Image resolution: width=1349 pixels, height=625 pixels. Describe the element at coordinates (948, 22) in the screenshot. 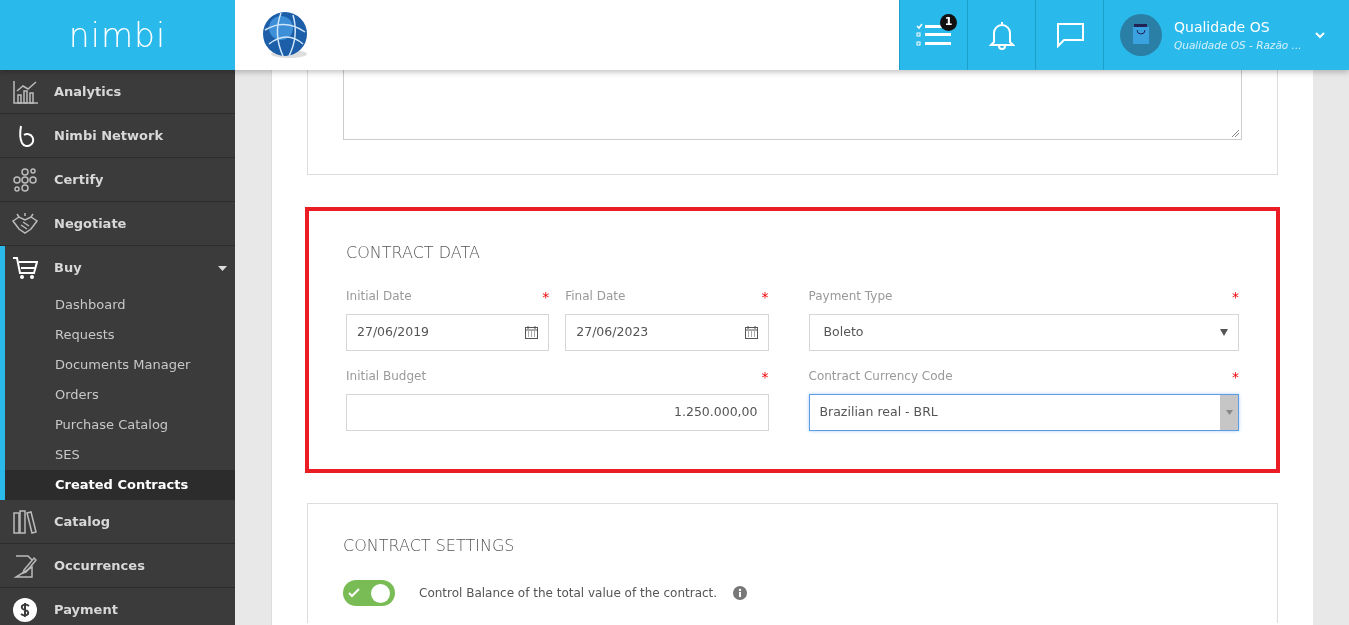

I see `notification-count: 1` at that location.